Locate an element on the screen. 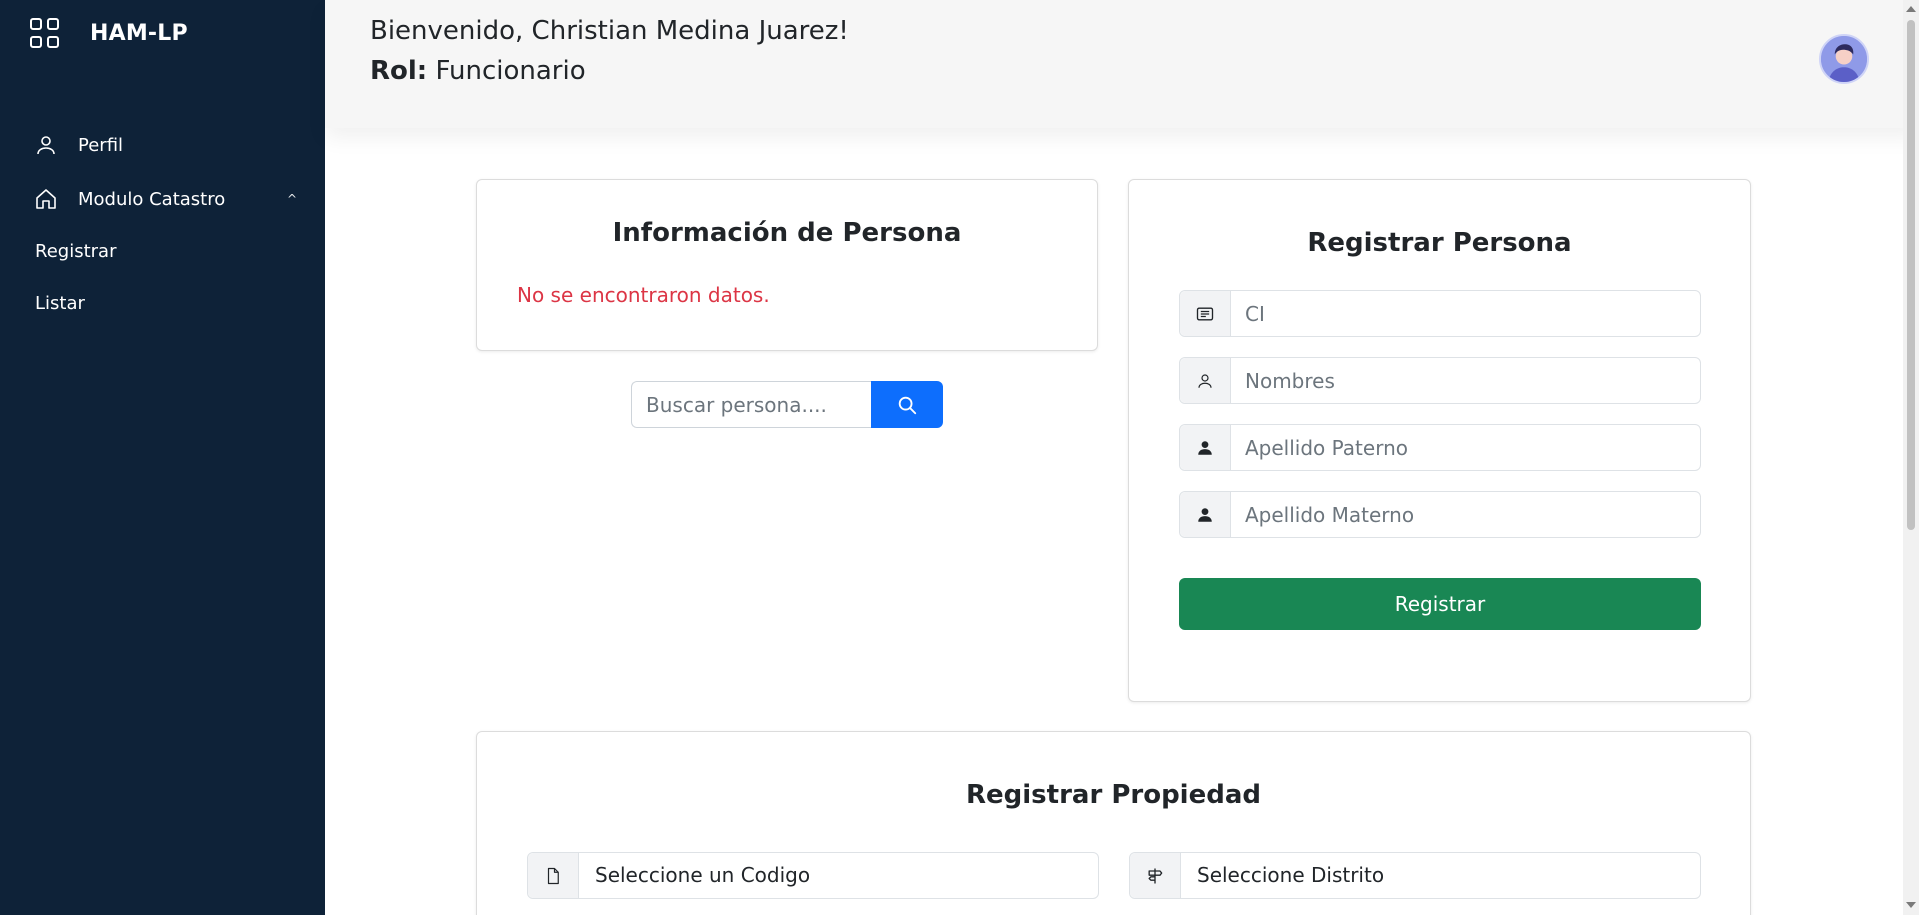  chevron-up-icon: ^ is located at coordinates (292, 199).